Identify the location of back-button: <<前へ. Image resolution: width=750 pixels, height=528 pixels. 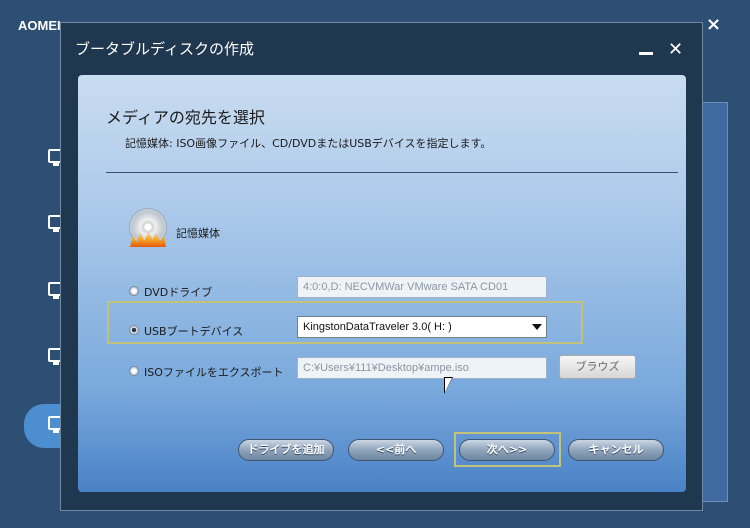
(396, 450).